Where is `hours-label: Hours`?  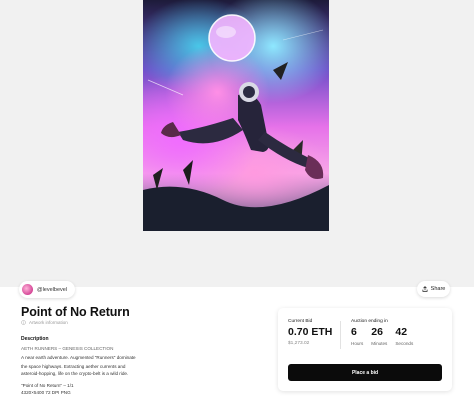
hours-label: Hours is located at coordinates (357, 343).